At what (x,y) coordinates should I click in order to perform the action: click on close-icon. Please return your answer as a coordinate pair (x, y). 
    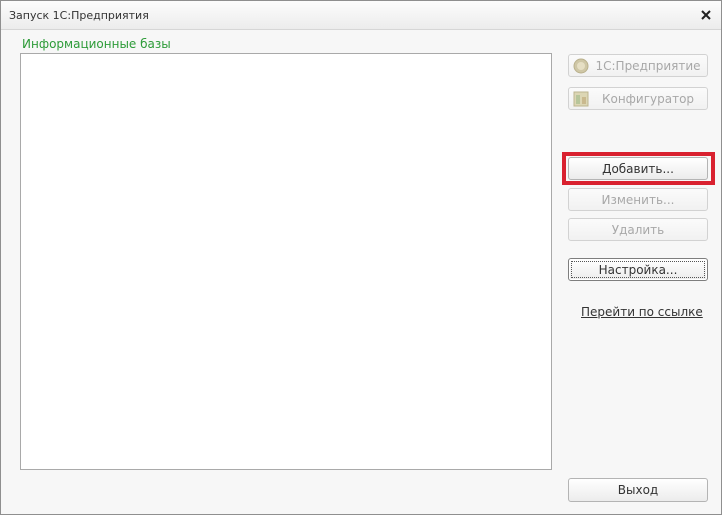
    Looking at the image, I should click on (706, 15).